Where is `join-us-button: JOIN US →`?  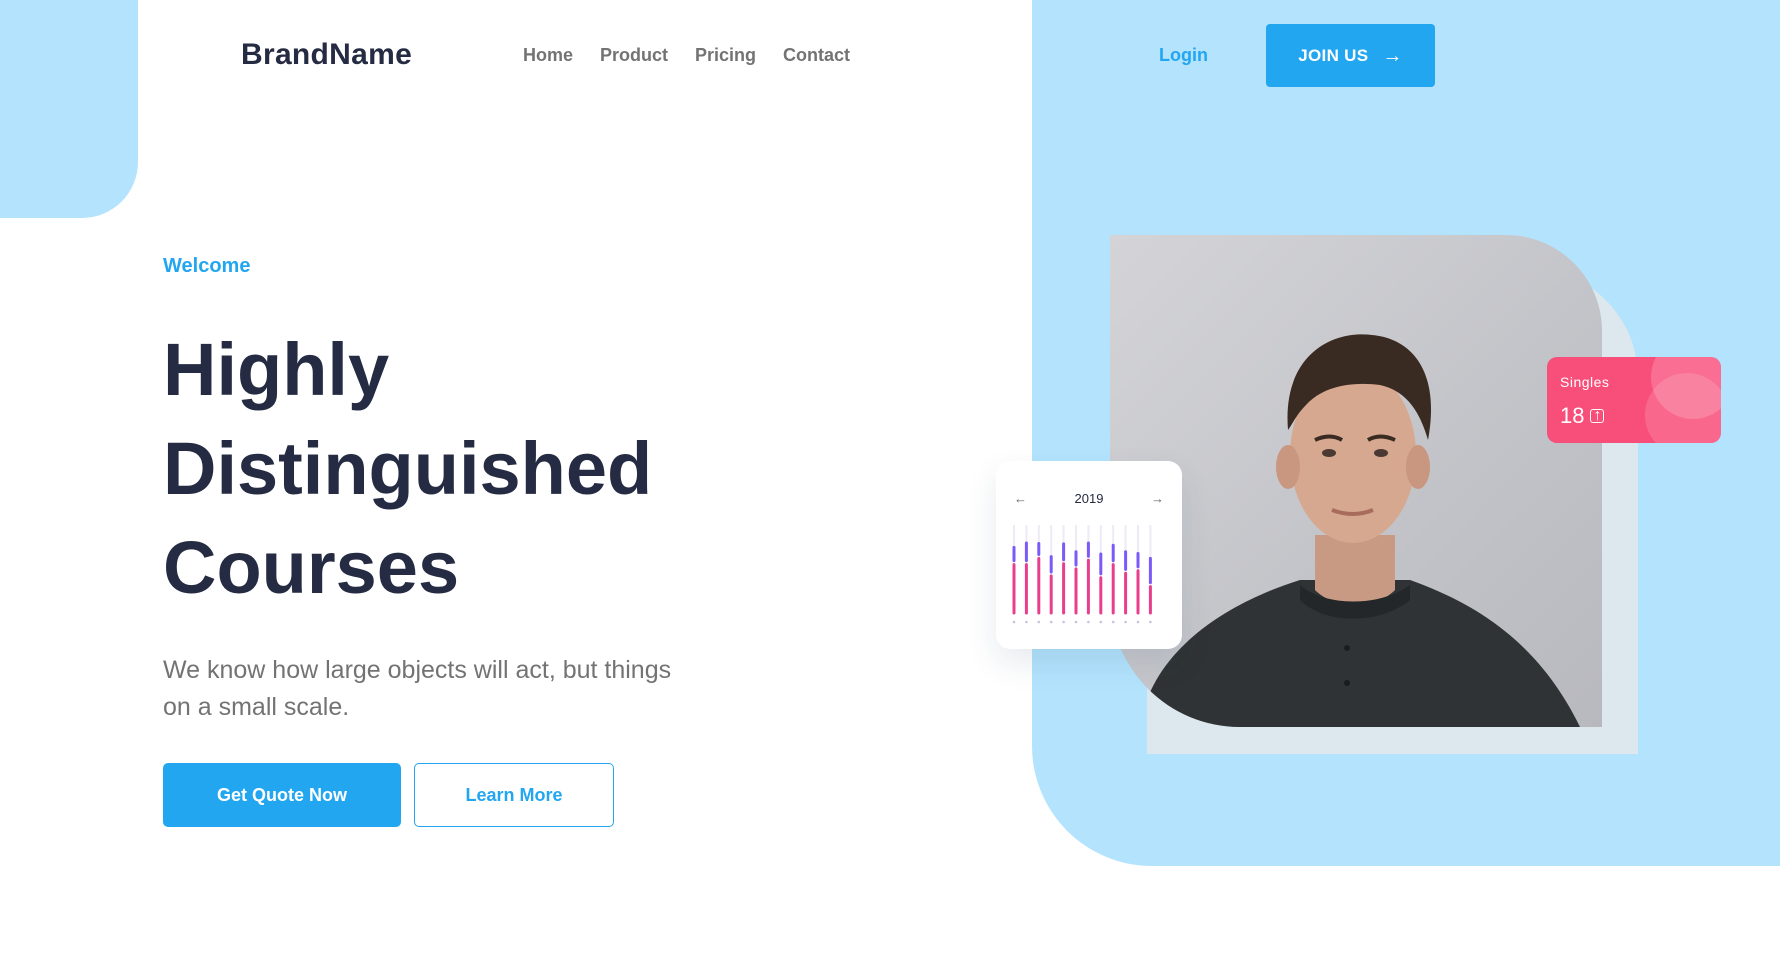
join-us-button: JOIN US → is located at coordinates (1350, 55).